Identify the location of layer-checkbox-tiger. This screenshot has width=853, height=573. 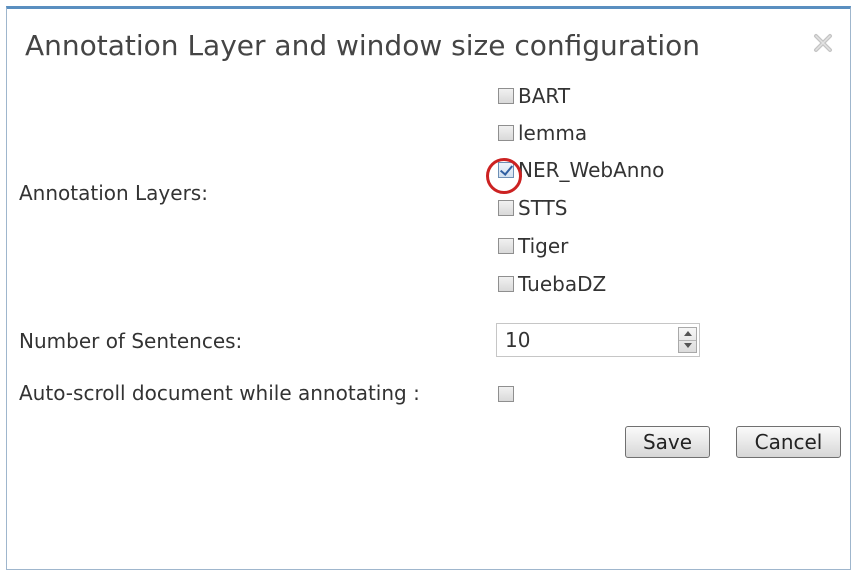
(506, 246).